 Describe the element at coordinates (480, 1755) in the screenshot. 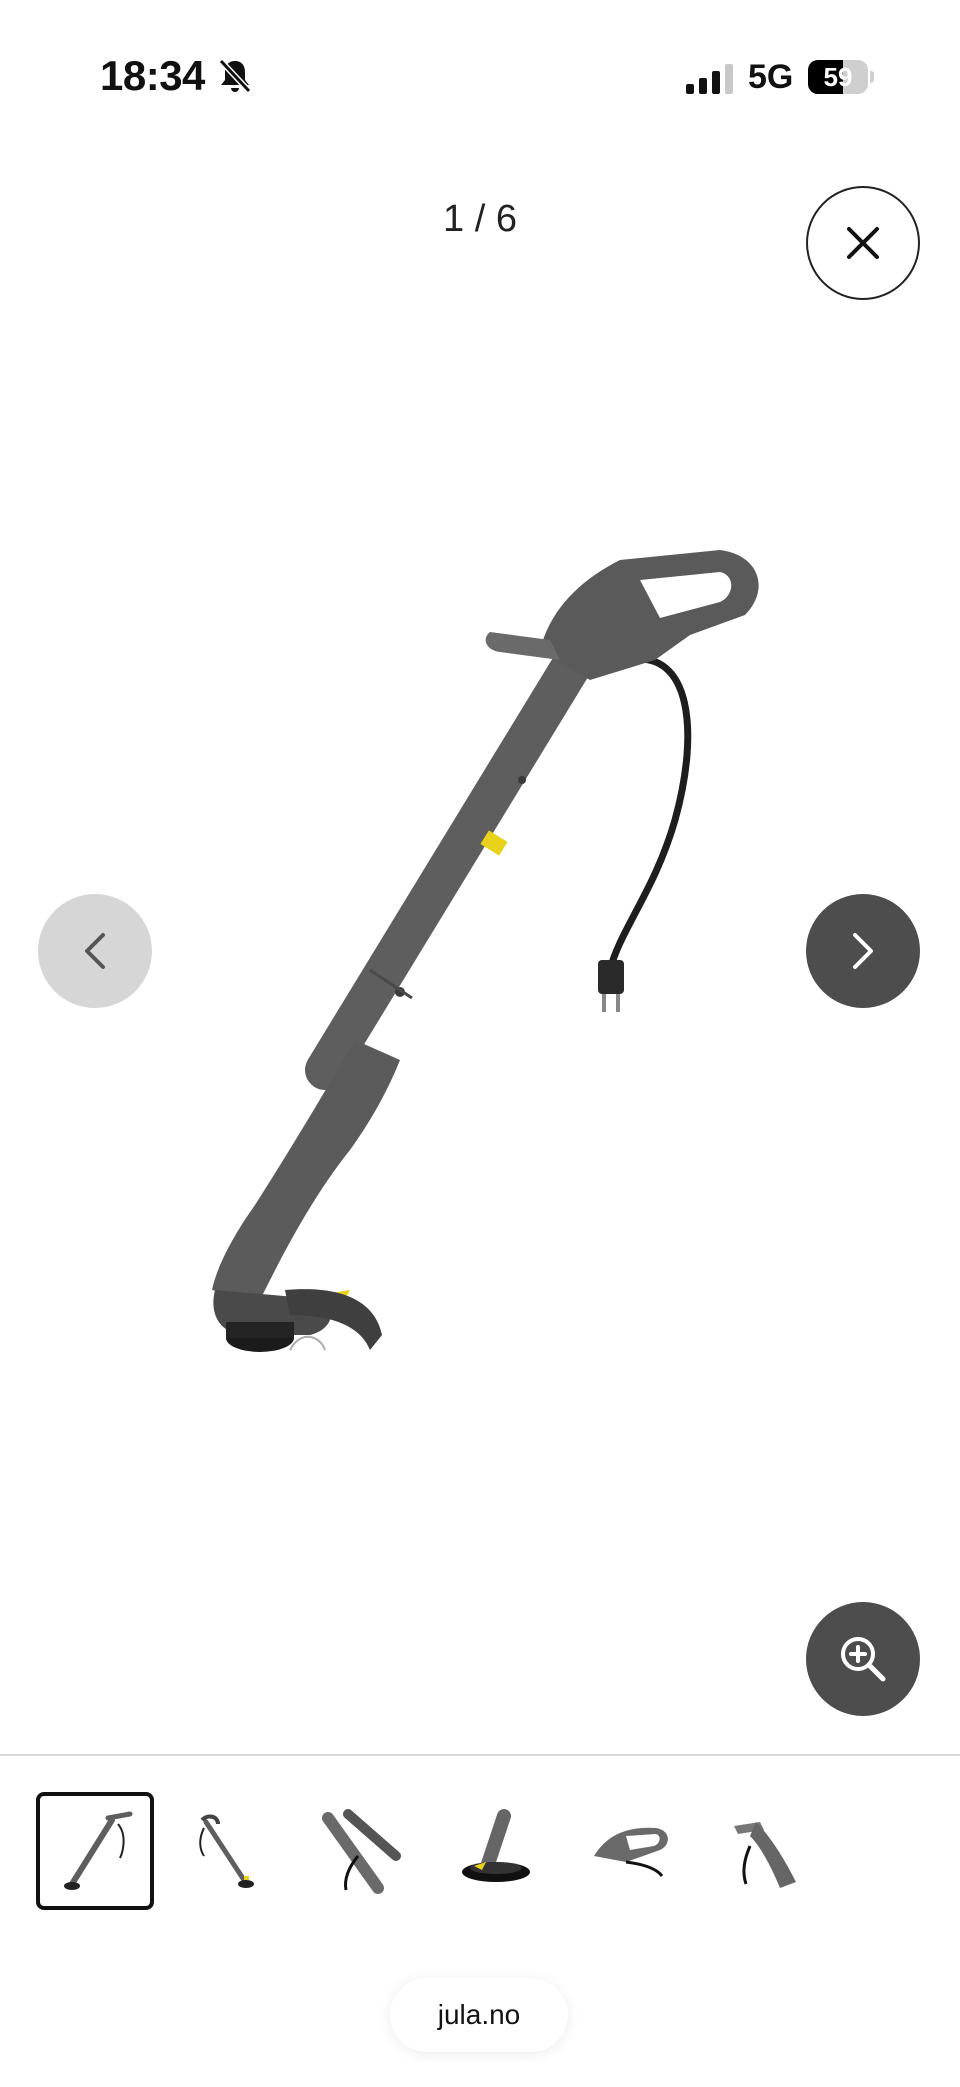

I see `thumbnail-divider` at that location.